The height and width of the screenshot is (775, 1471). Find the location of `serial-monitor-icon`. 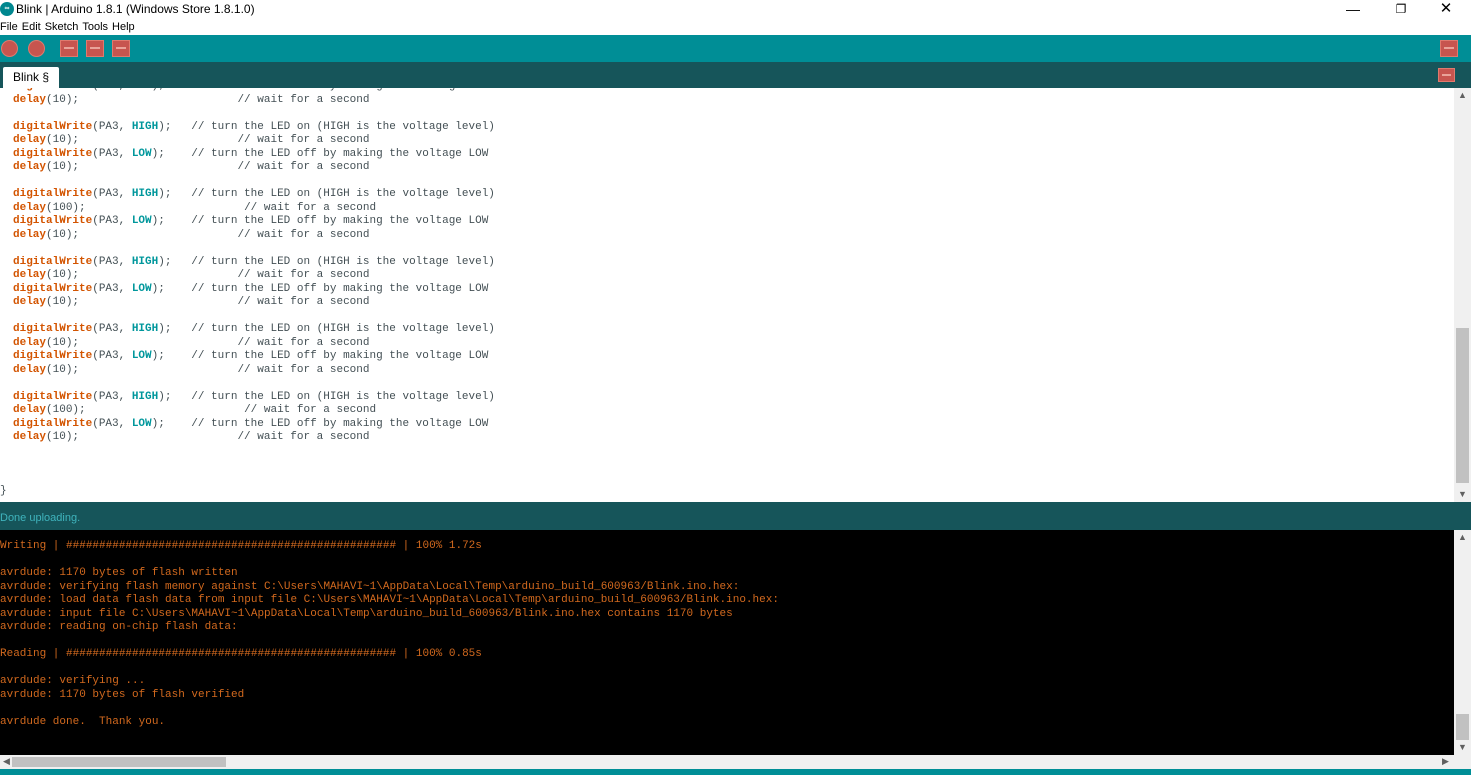

serial-monitor-icon is located at coordinates (1449, 48).